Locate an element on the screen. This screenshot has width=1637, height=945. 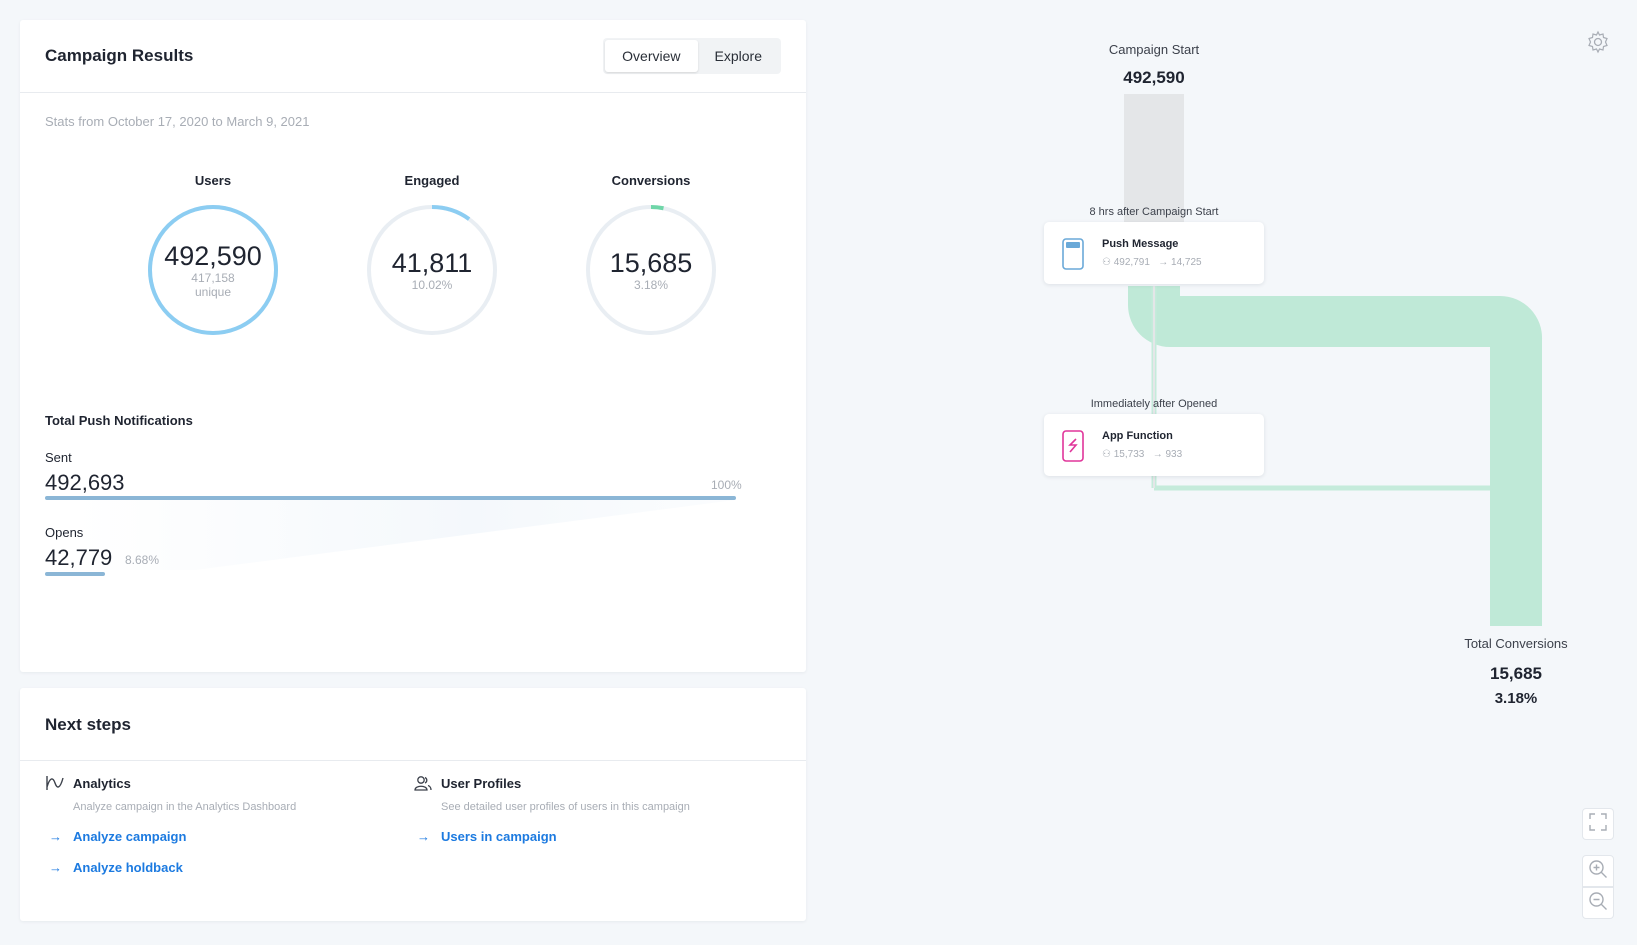
zoom-out-button is located at coordinates (1598, 903).